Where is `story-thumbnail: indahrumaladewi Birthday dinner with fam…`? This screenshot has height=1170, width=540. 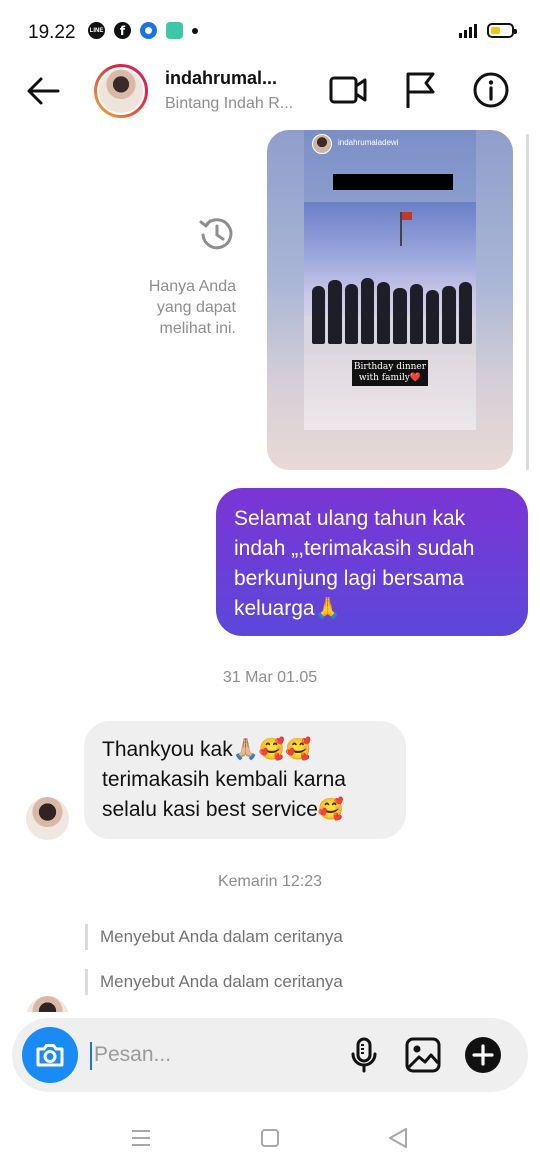 story-thumbnail: indahrumaladewi Birthday dinner with fam… is located at coordinates (390, 280).